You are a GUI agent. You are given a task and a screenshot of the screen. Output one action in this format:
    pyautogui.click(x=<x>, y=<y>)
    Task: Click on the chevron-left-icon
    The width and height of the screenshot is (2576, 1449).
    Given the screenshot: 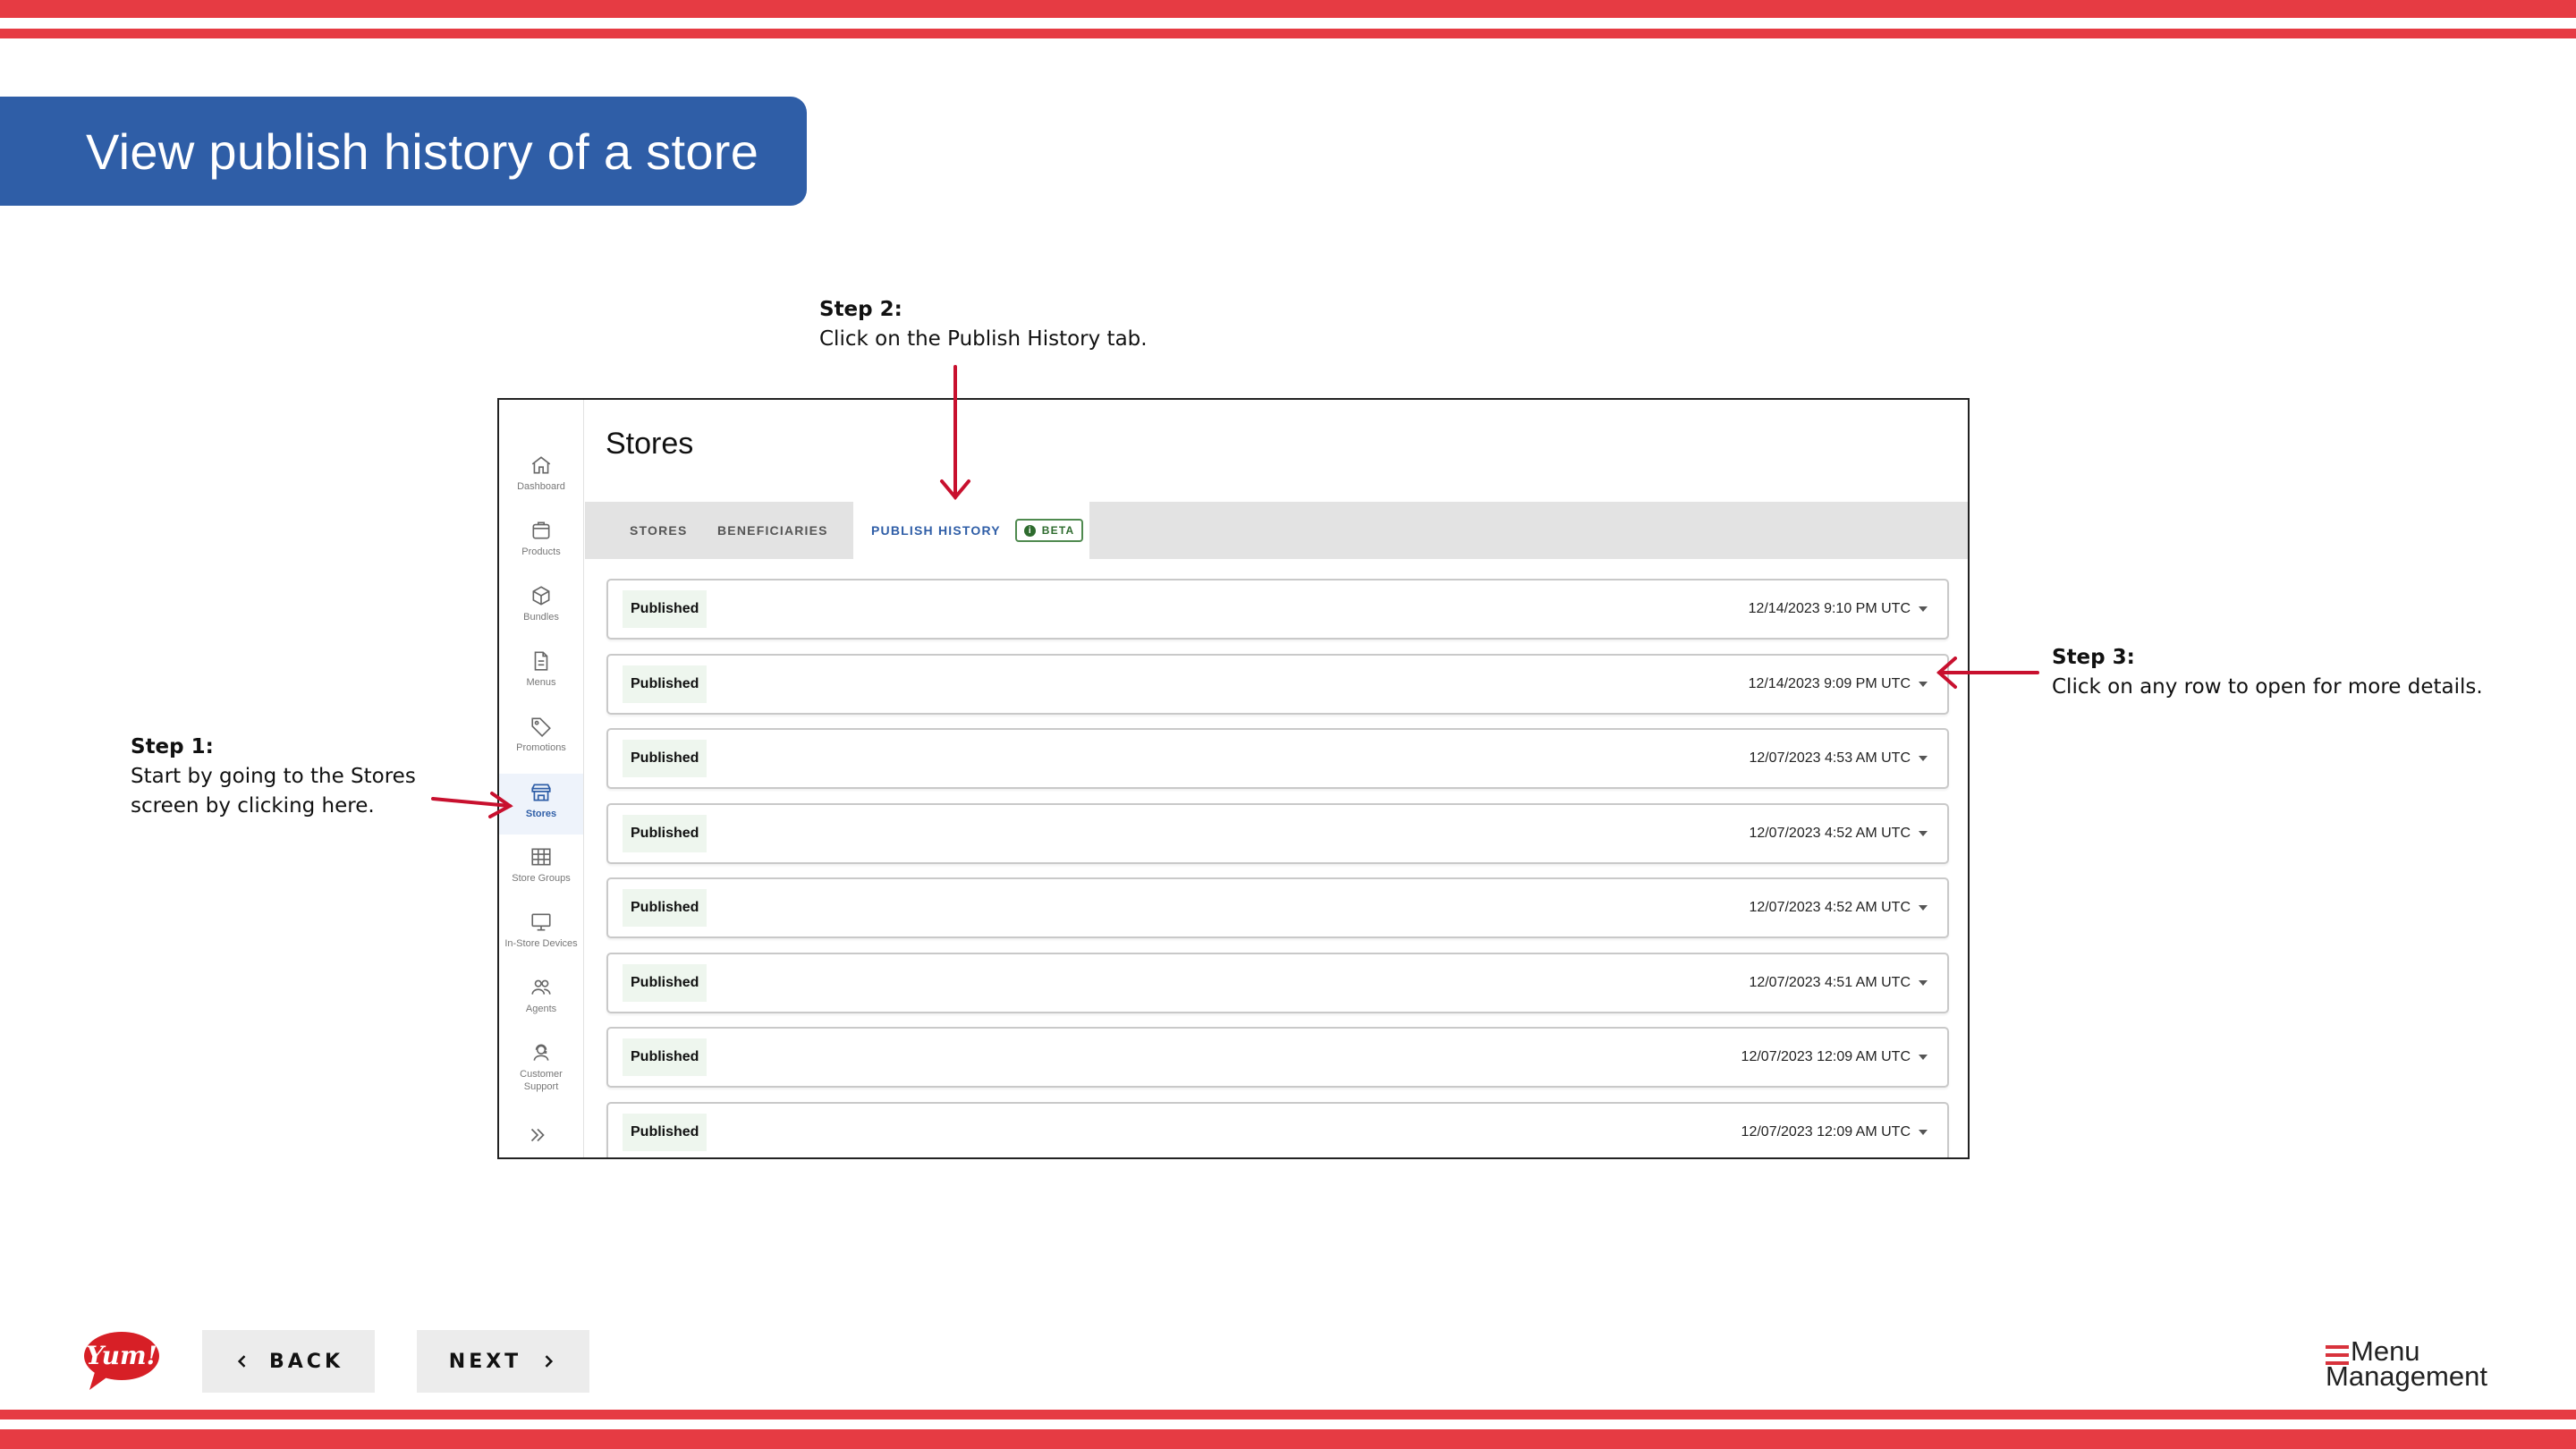 What is the action you would take?
    pyautogui.click(x=241, y=1361)
    